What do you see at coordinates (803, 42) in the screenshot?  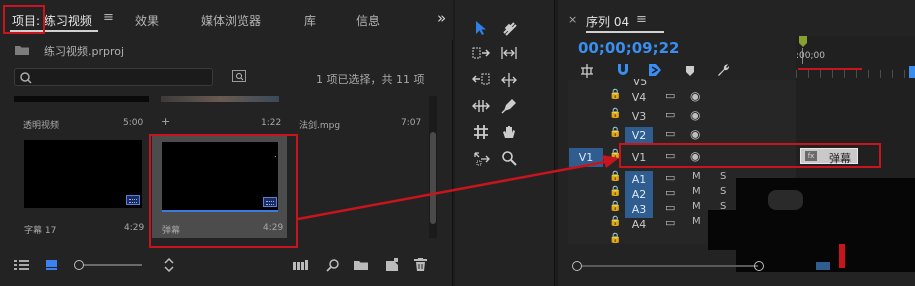 I see `in-point-marker` at bounding box center [803, 42].